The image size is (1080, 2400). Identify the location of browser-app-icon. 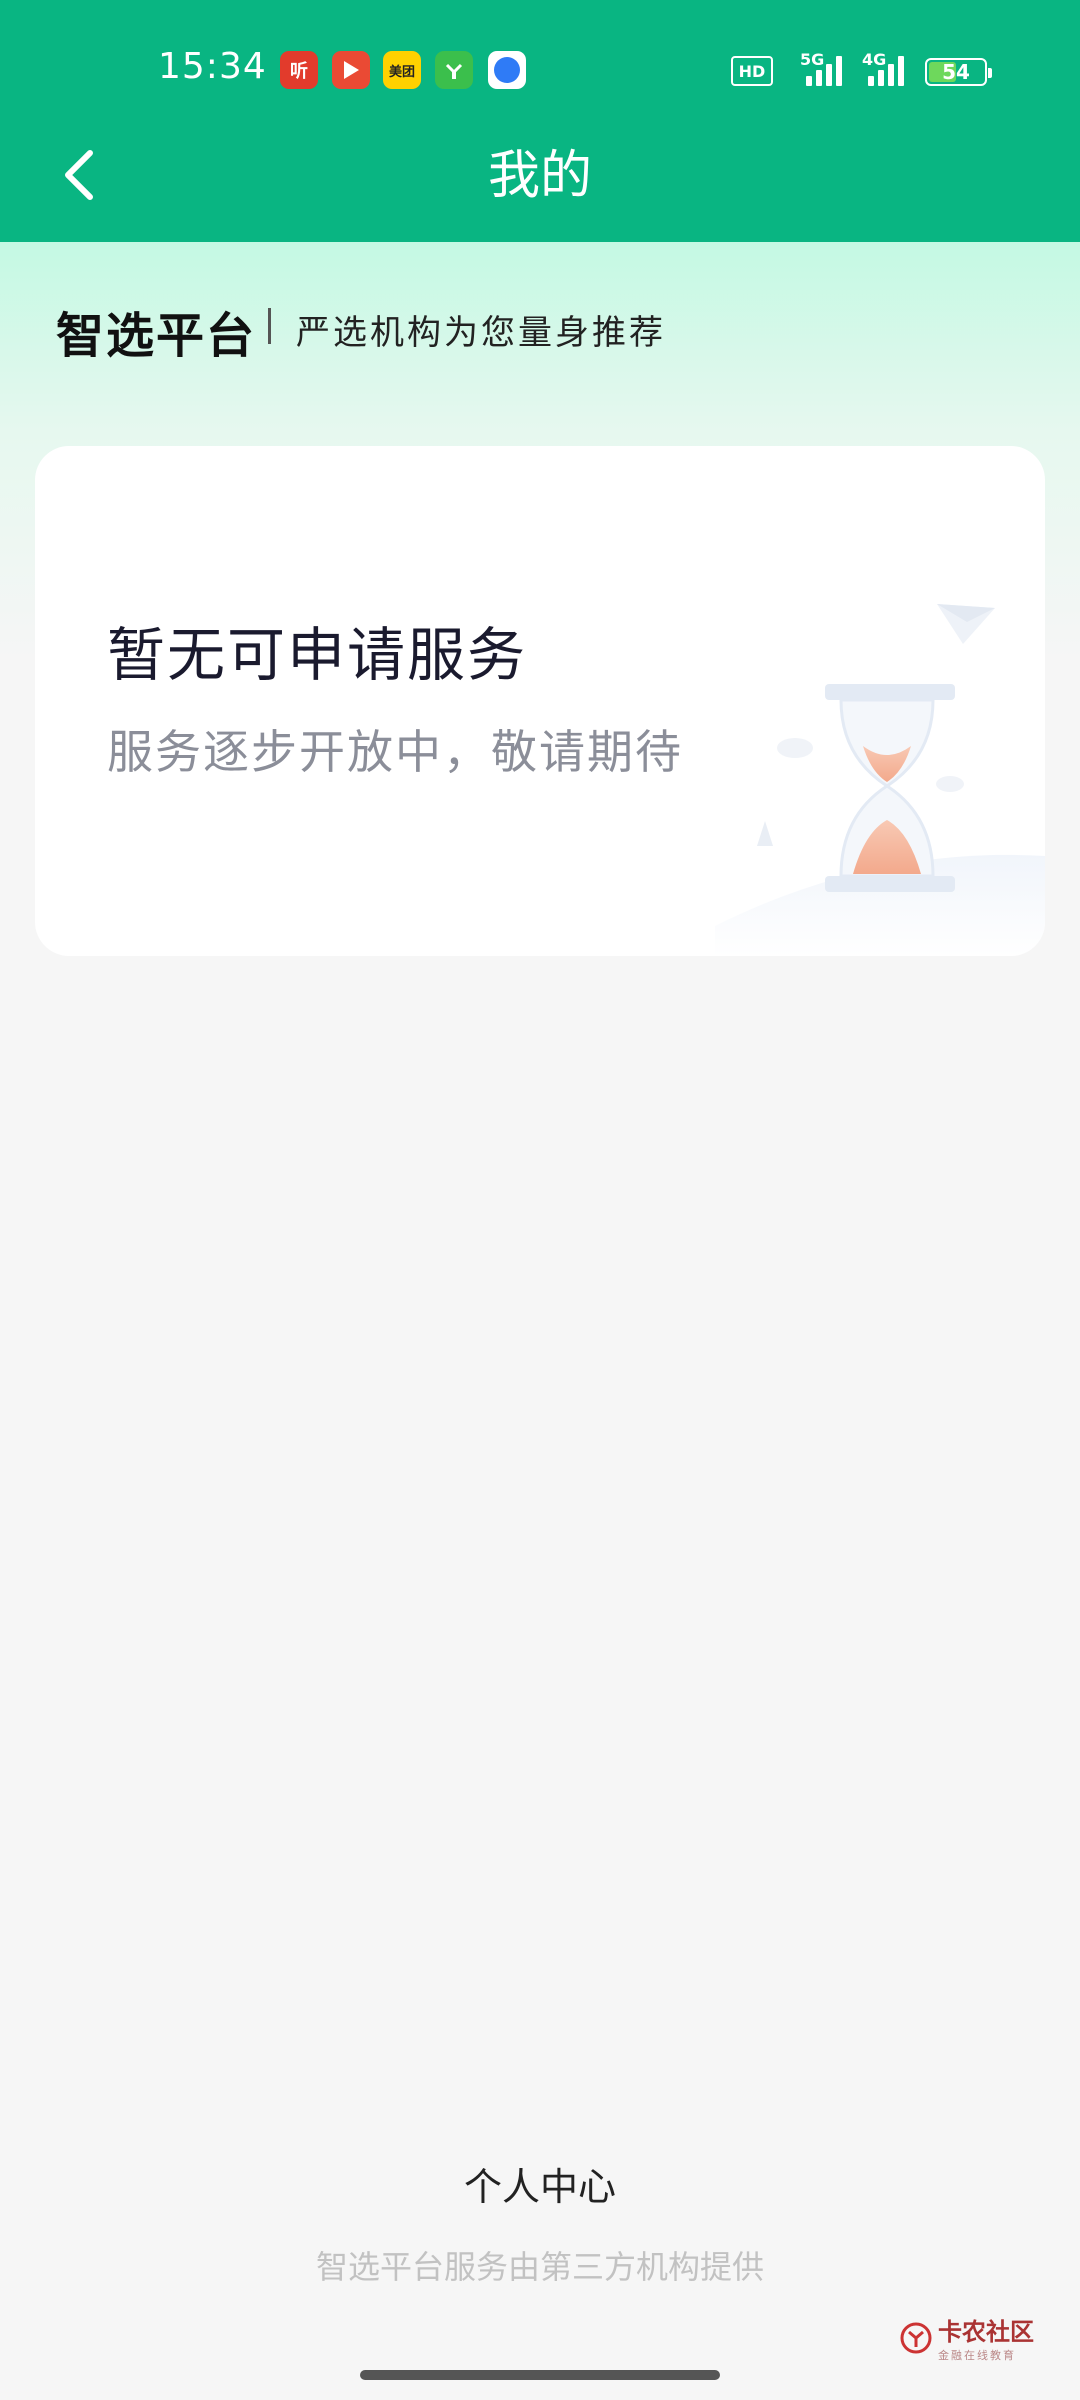
(507, 70).